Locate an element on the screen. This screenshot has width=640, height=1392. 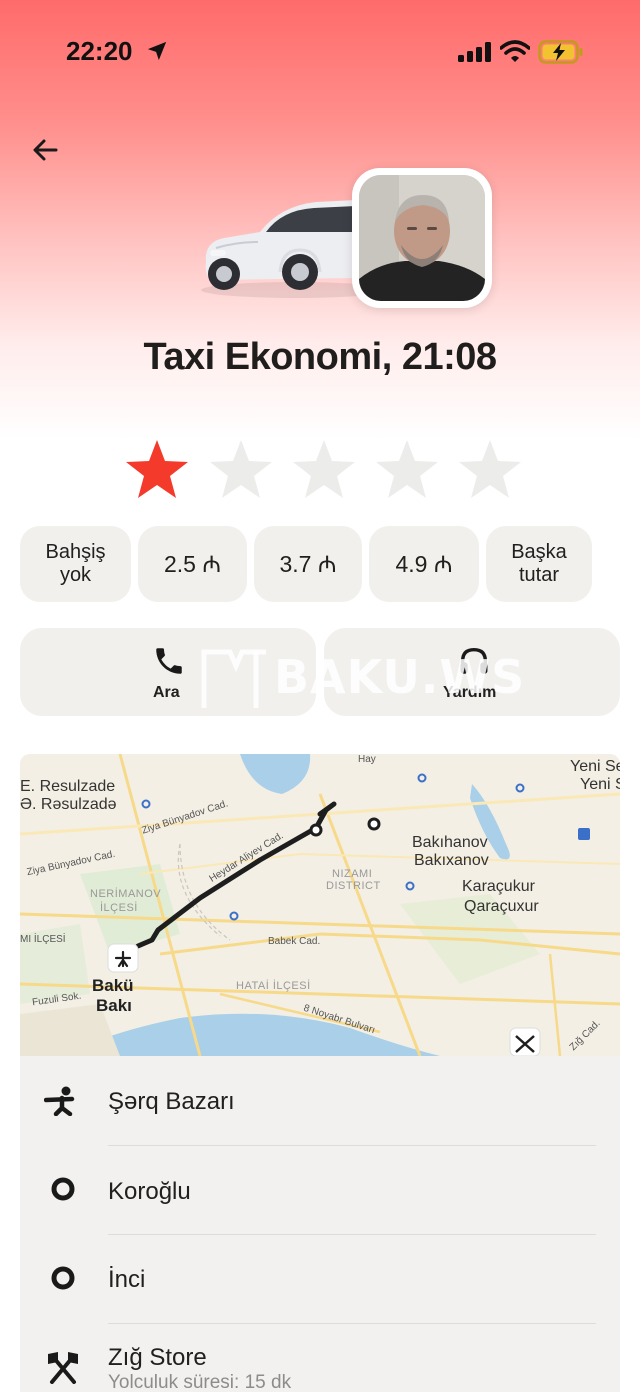
stop-name: Koroğlu is located at coordinates (149, 1191).